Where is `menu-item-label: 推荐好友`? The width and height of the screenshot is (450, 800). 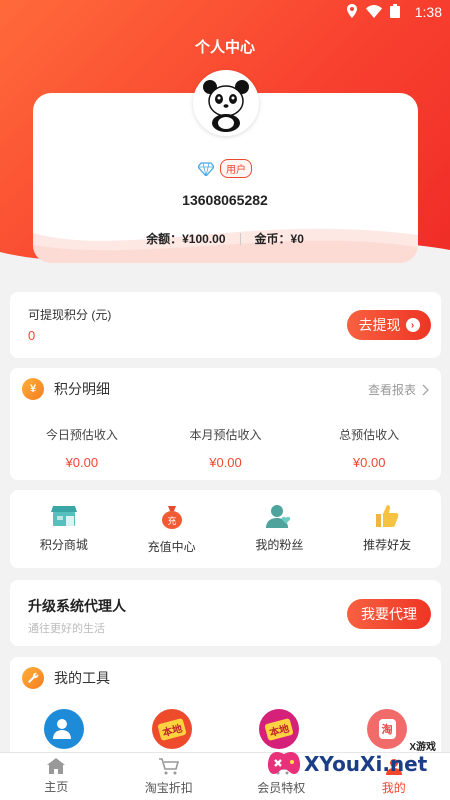
menu-item-label: 推荐好友 is located at coordinates (387, 545).